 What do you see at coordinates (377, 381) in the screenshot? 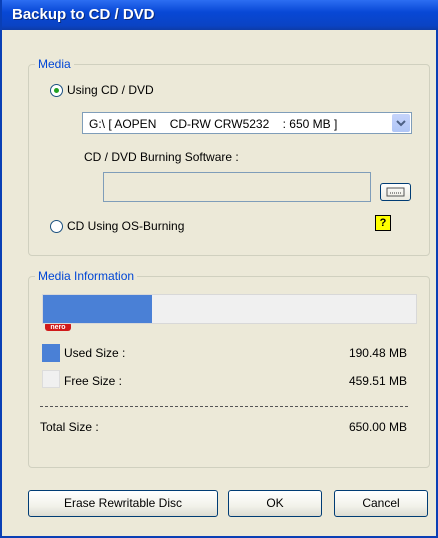
I see `free-size-value: 459.51 MB` at bounding box center [377, 381].